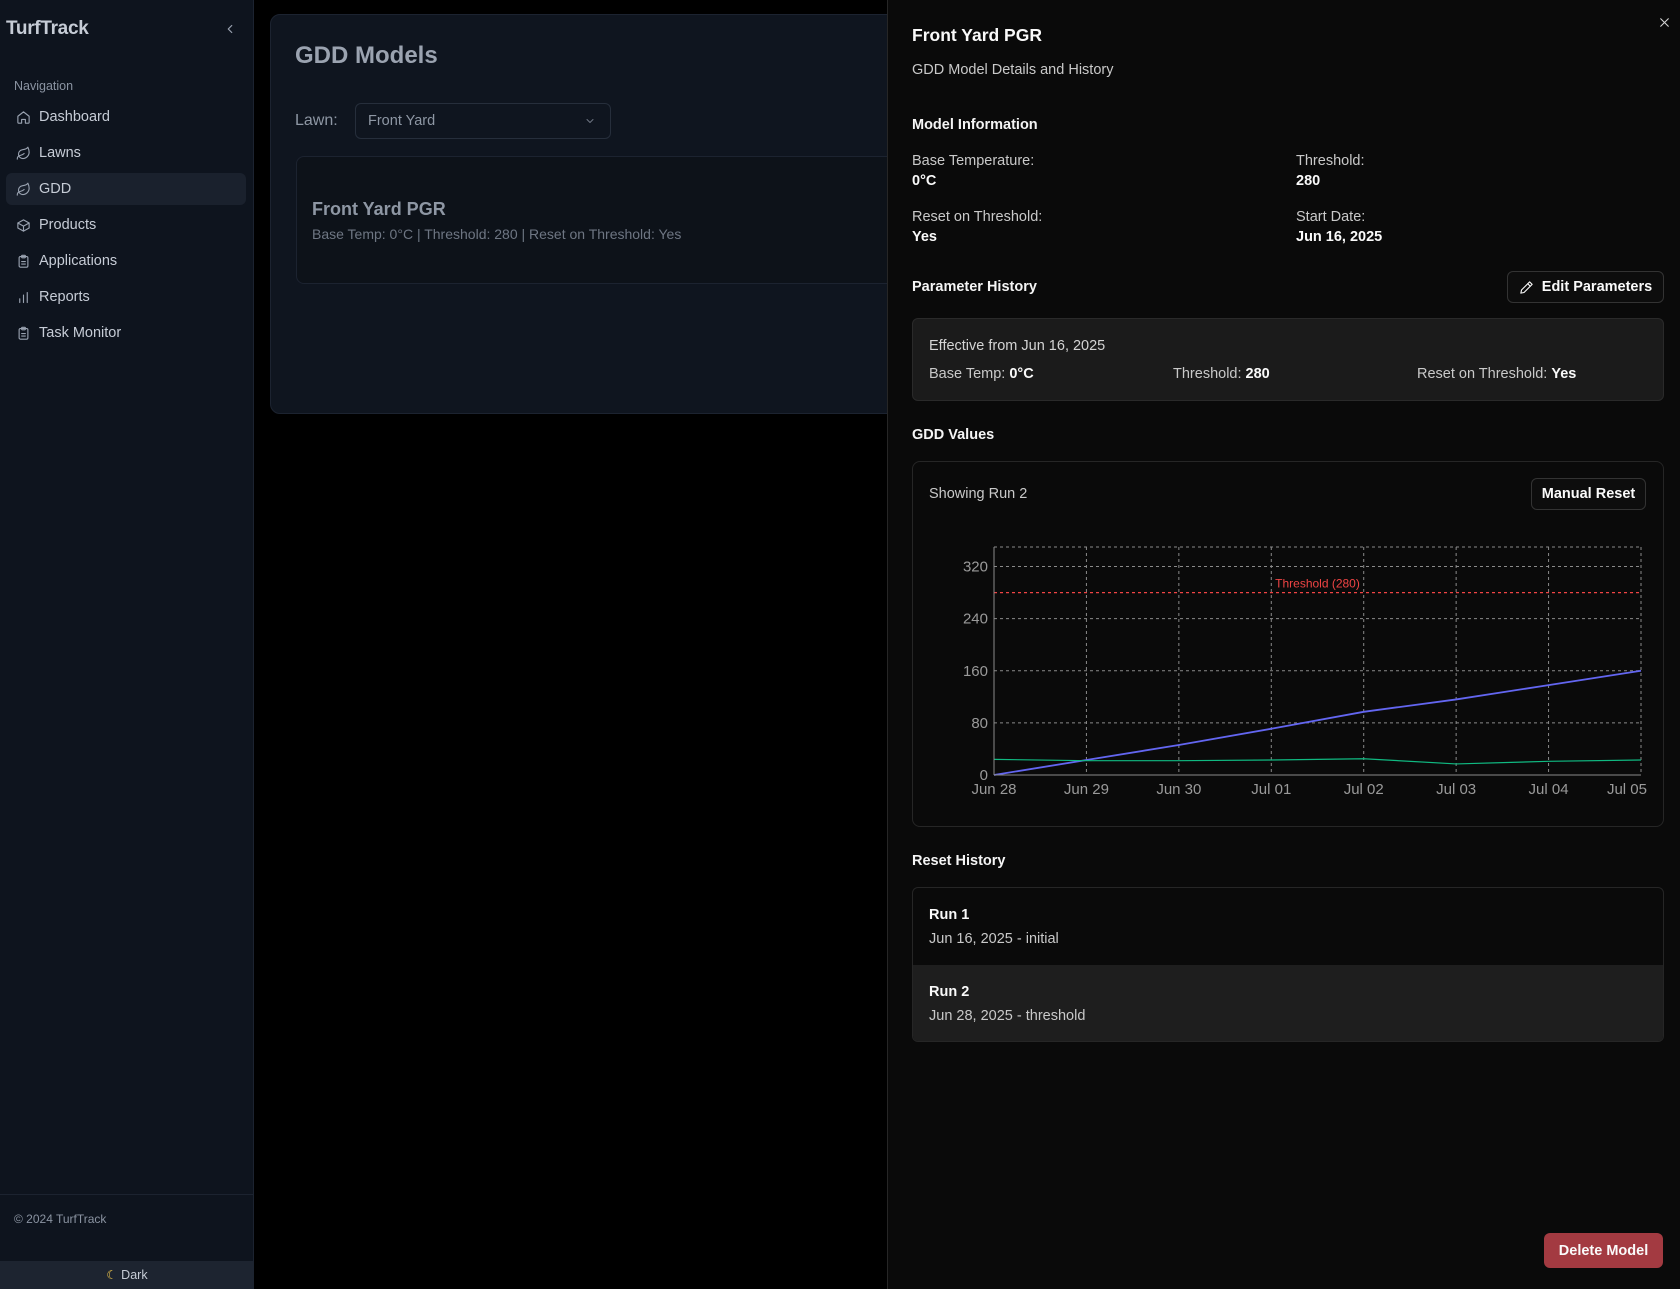 The image size is (1680, 1289). Describe the element at coordinates (975, 125) in the screenshot. I see `model-info-heading: Model Information` at that location.